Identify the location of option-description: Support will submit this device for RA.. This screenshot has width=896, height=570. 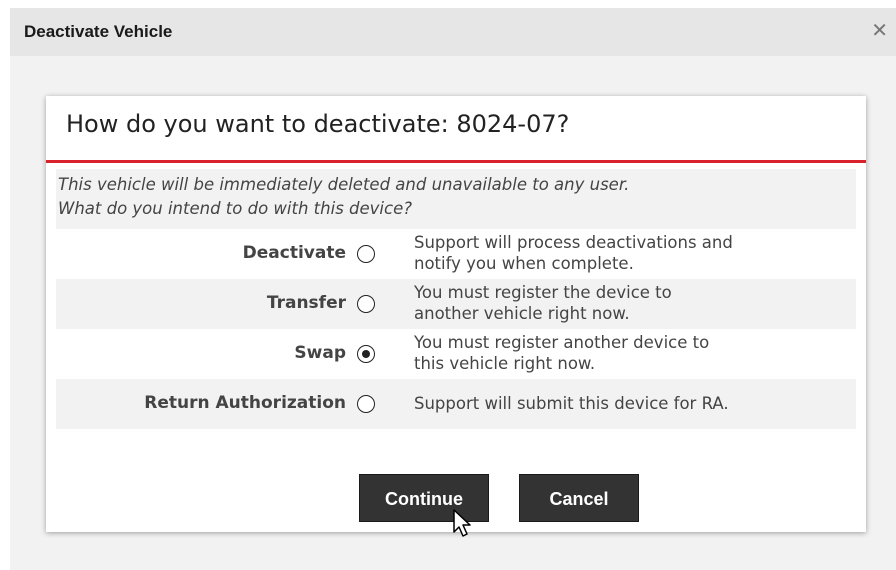
(634, 403).